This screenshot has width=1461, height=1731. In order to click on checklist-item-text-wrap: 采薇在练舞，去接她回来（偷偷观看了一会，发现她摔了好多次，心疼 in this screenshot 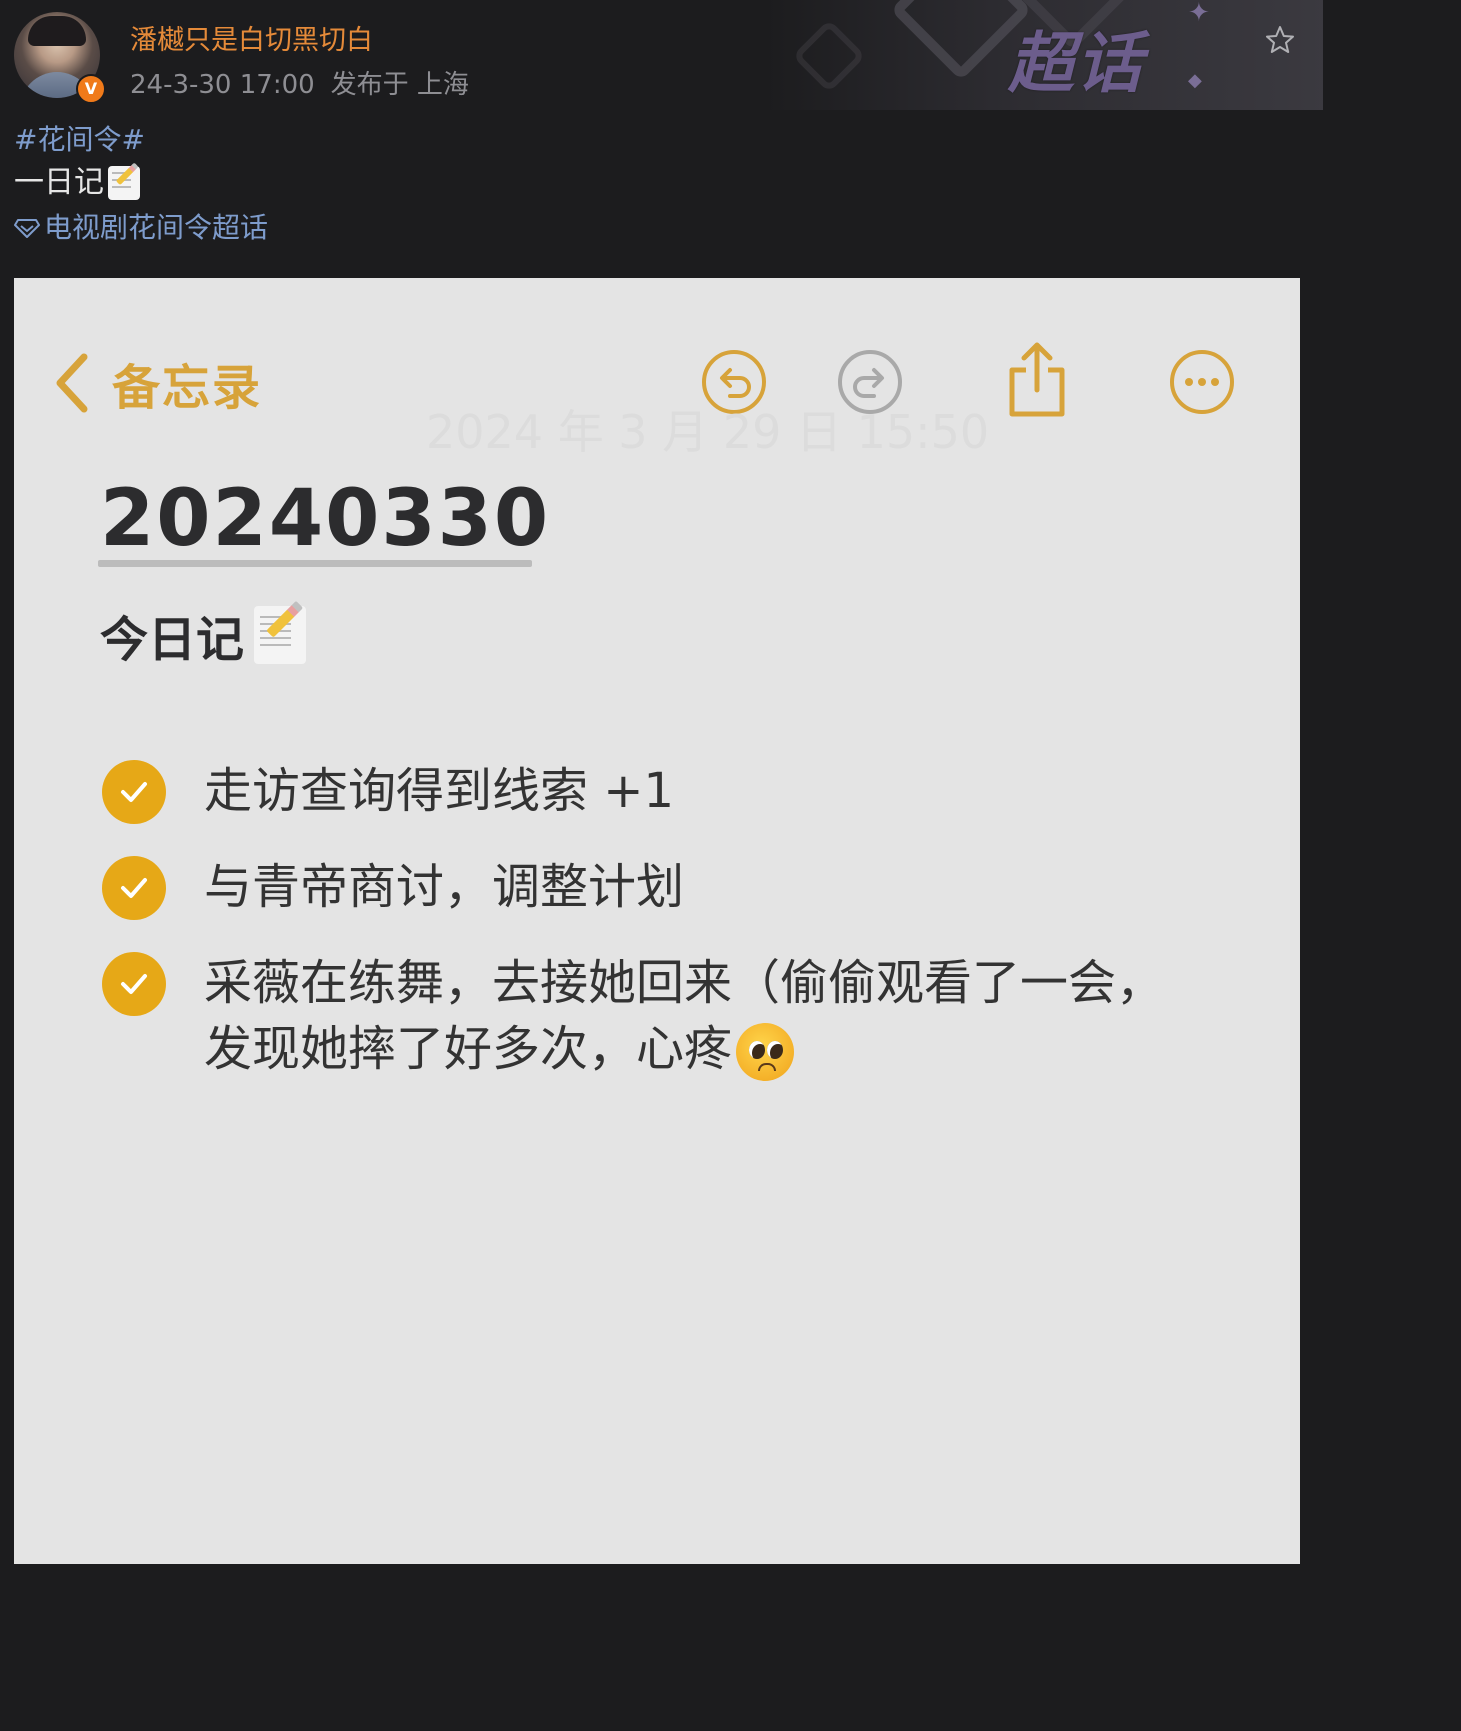, I will do `click(684, 1016)`.